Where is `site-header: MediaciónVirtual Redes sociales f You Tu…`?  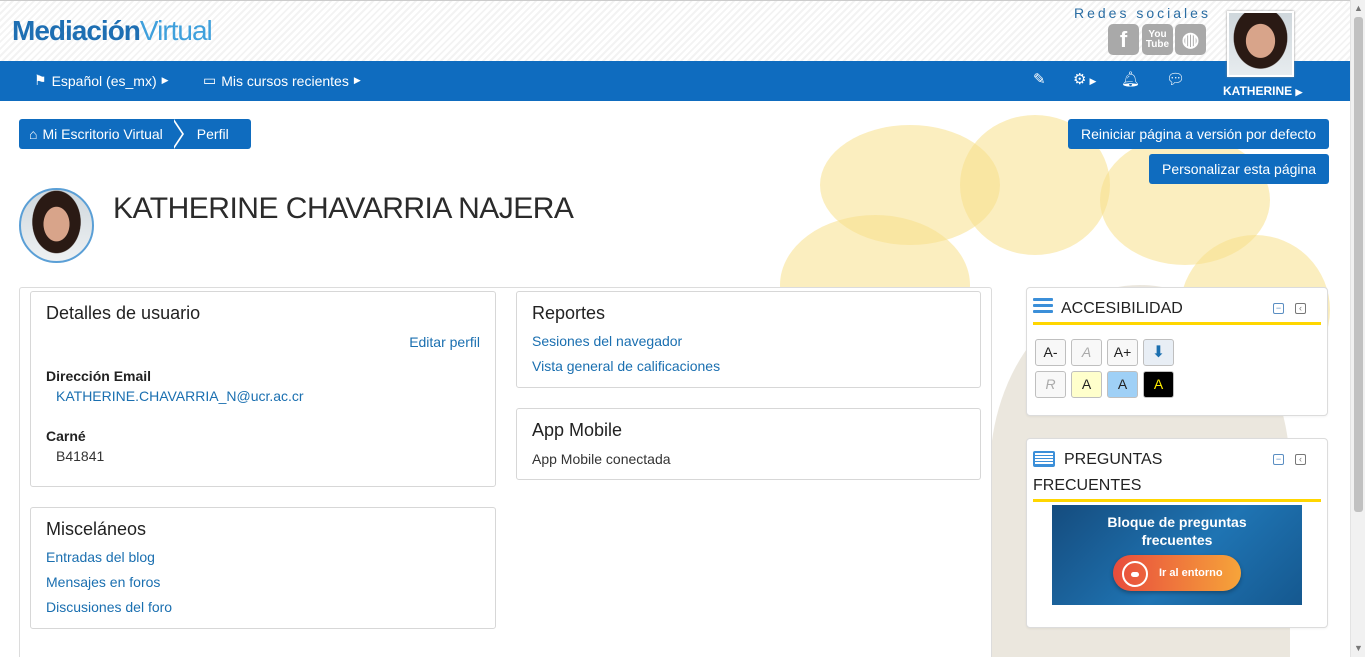 site-header: MediaciónVirtual Redes sociales f You Tu… is located at coordinates (675, 30).